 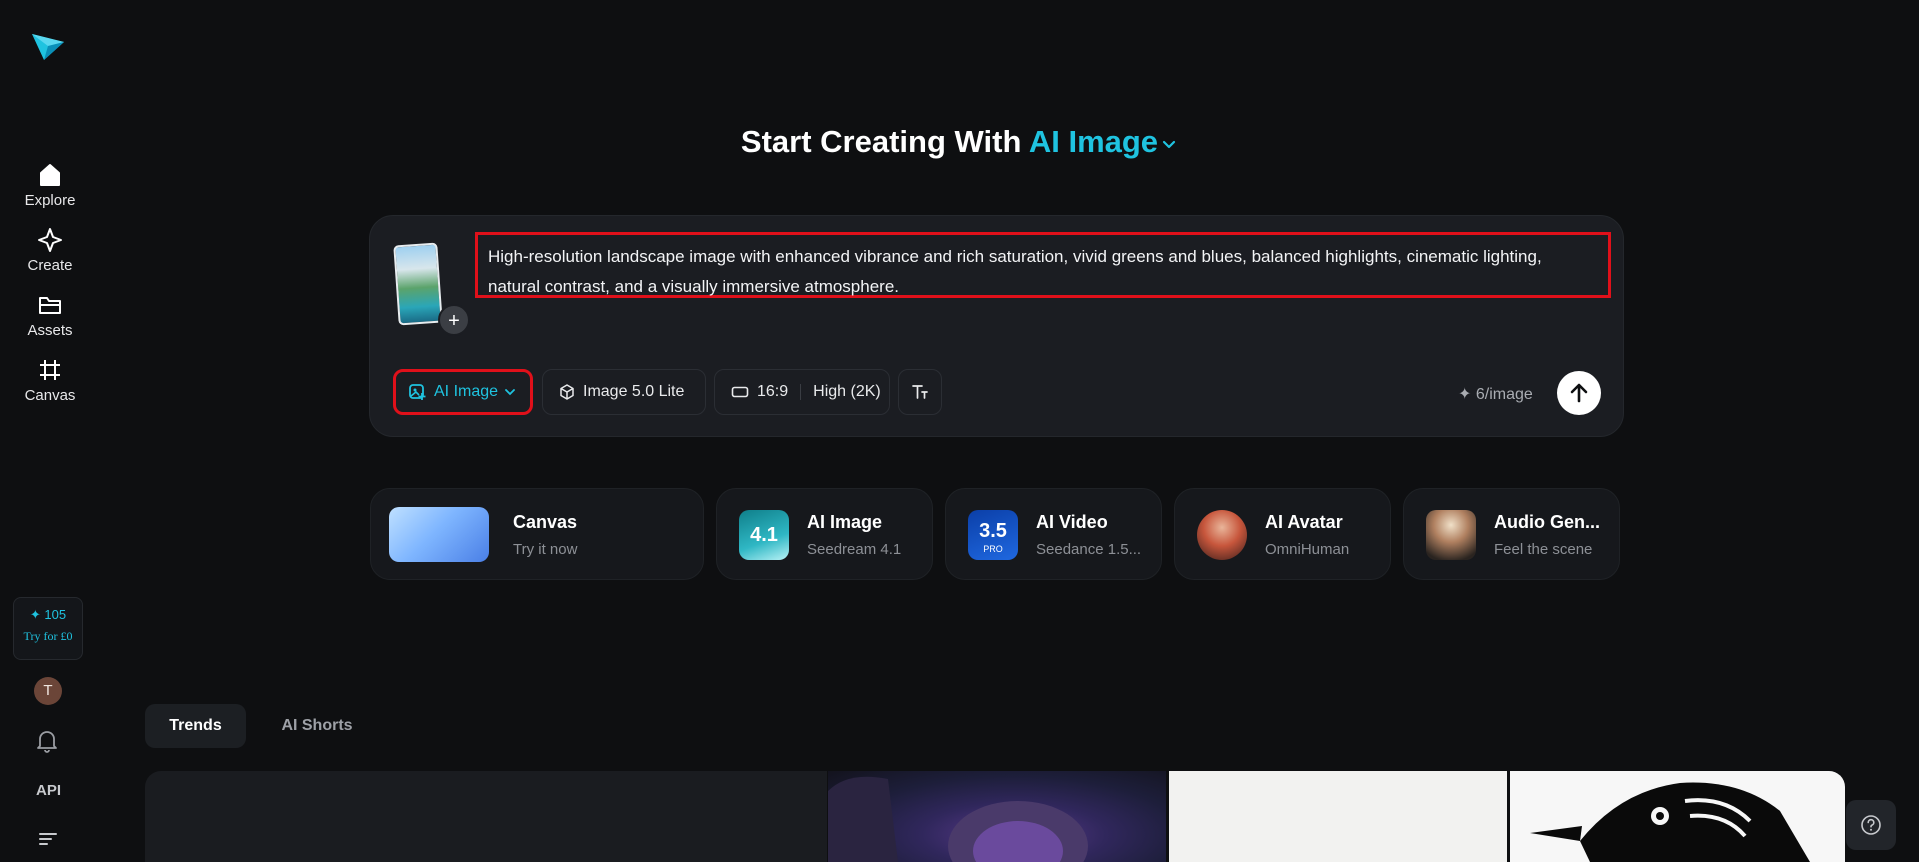 What do you see at coordinates (634, 391) in the screenshot?
I see `model-selector-label: Image 5.0 Lite` at bounding box center [634, 391].